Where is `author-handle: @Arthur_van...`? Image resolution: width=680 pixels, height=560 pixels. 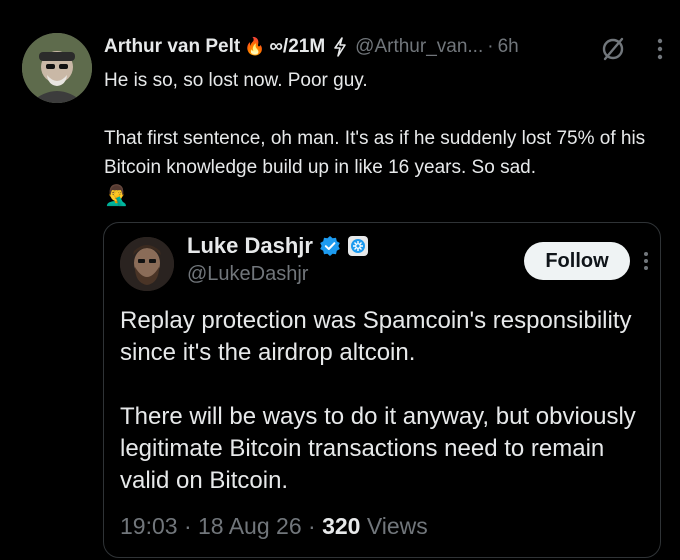 author-handle: @Arthur_van... is located at coordinates (419, 47).